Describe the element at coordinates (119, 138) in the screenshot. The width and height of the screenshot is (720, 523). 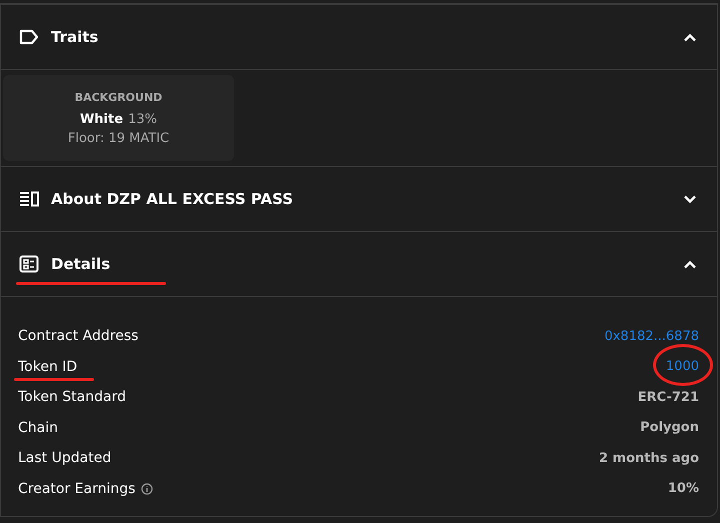
I see `trait-floor: Floor: 19 MATIC` at that location.